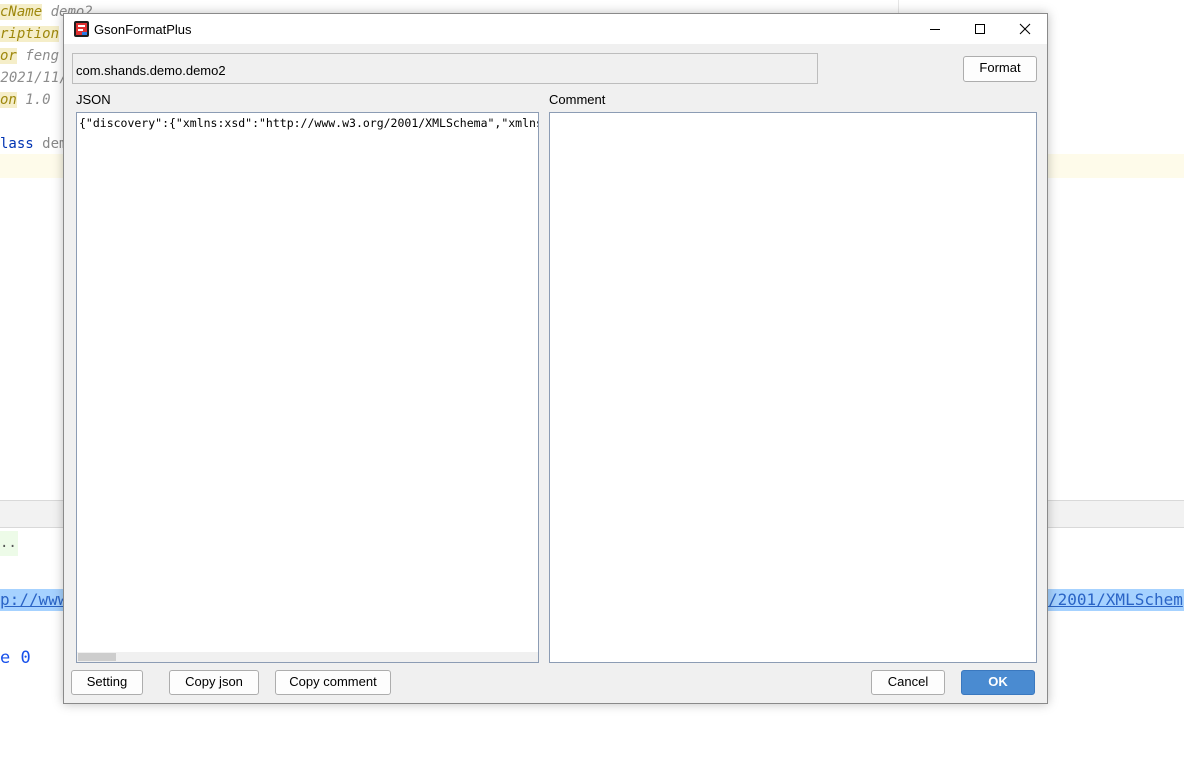 The height and width of the screenshot is (765, 1184). I want to click on app-icon, so click(81, 29).